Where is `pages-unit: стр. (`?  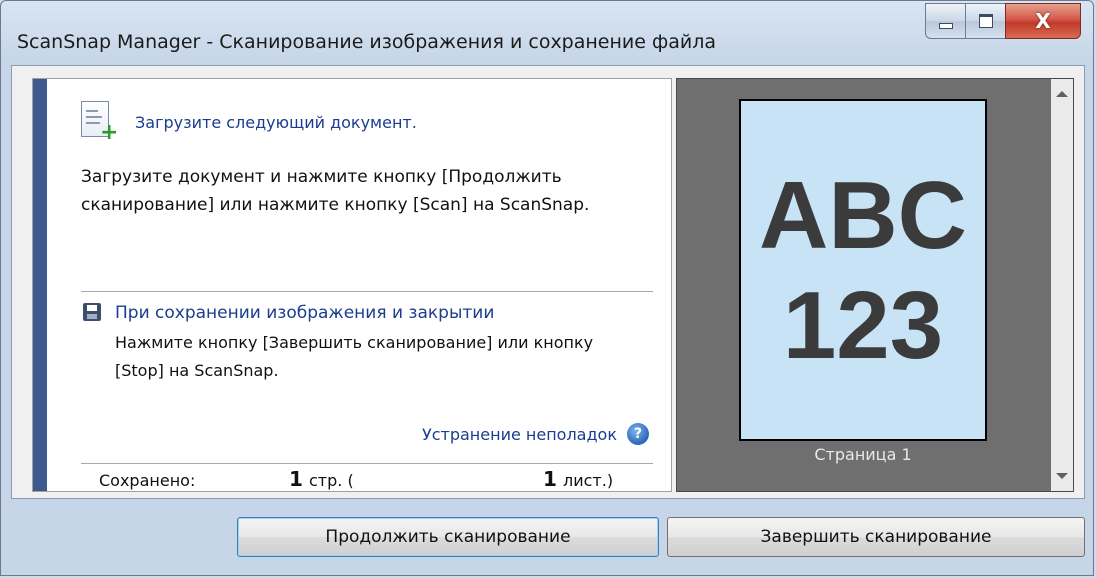 pages-unit: стр. ( is located at coordinates (331, 480).